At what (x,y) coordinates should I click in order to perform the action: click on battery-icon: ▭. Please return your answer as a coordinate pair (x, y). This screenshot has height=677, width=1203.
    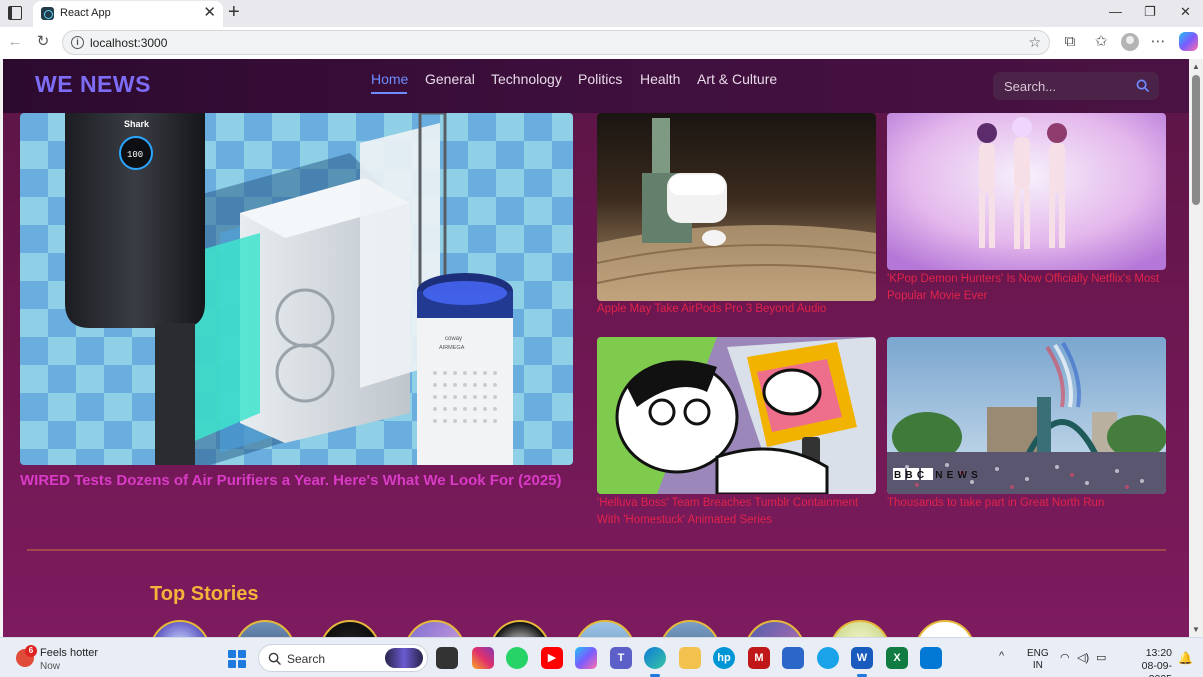
    Looking at the image, I should click on (1101, 657).